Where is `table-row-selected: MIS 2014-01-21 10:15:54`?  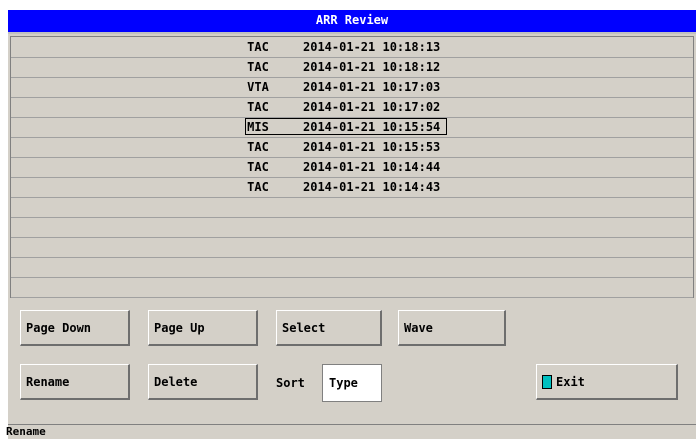
table-row-selected: MIS 2014-01-21 10:15:54 is located at coordinates (352, 127).